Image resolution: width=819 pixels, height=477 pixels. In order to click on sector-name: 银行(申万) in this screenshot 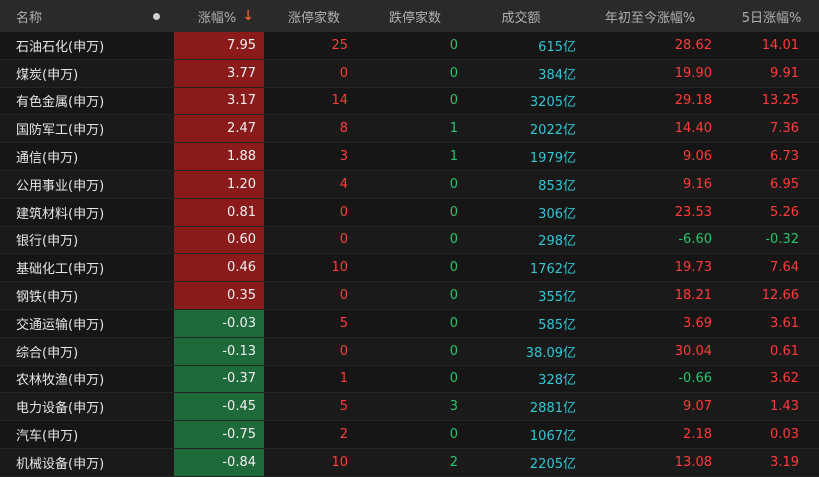, I will do `click(47, 242)`.